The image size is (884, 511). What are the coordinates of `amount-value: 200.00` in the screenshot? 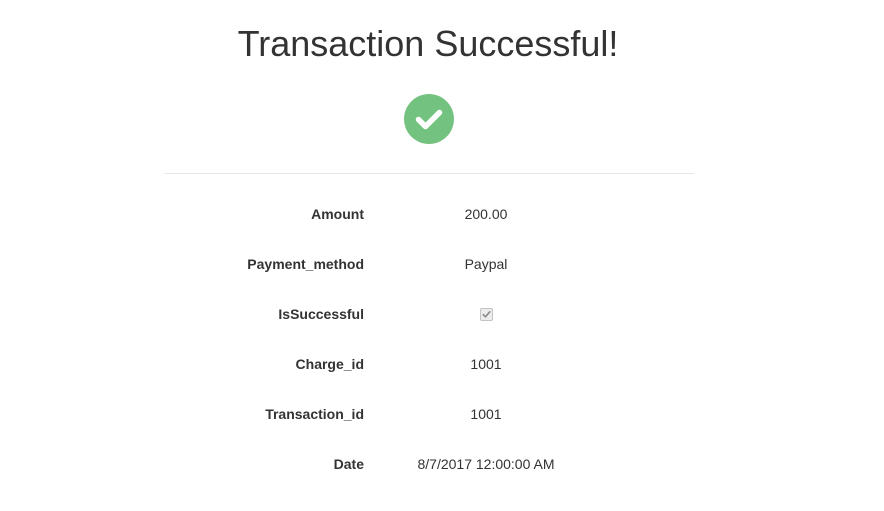 It's located at (486, 214).